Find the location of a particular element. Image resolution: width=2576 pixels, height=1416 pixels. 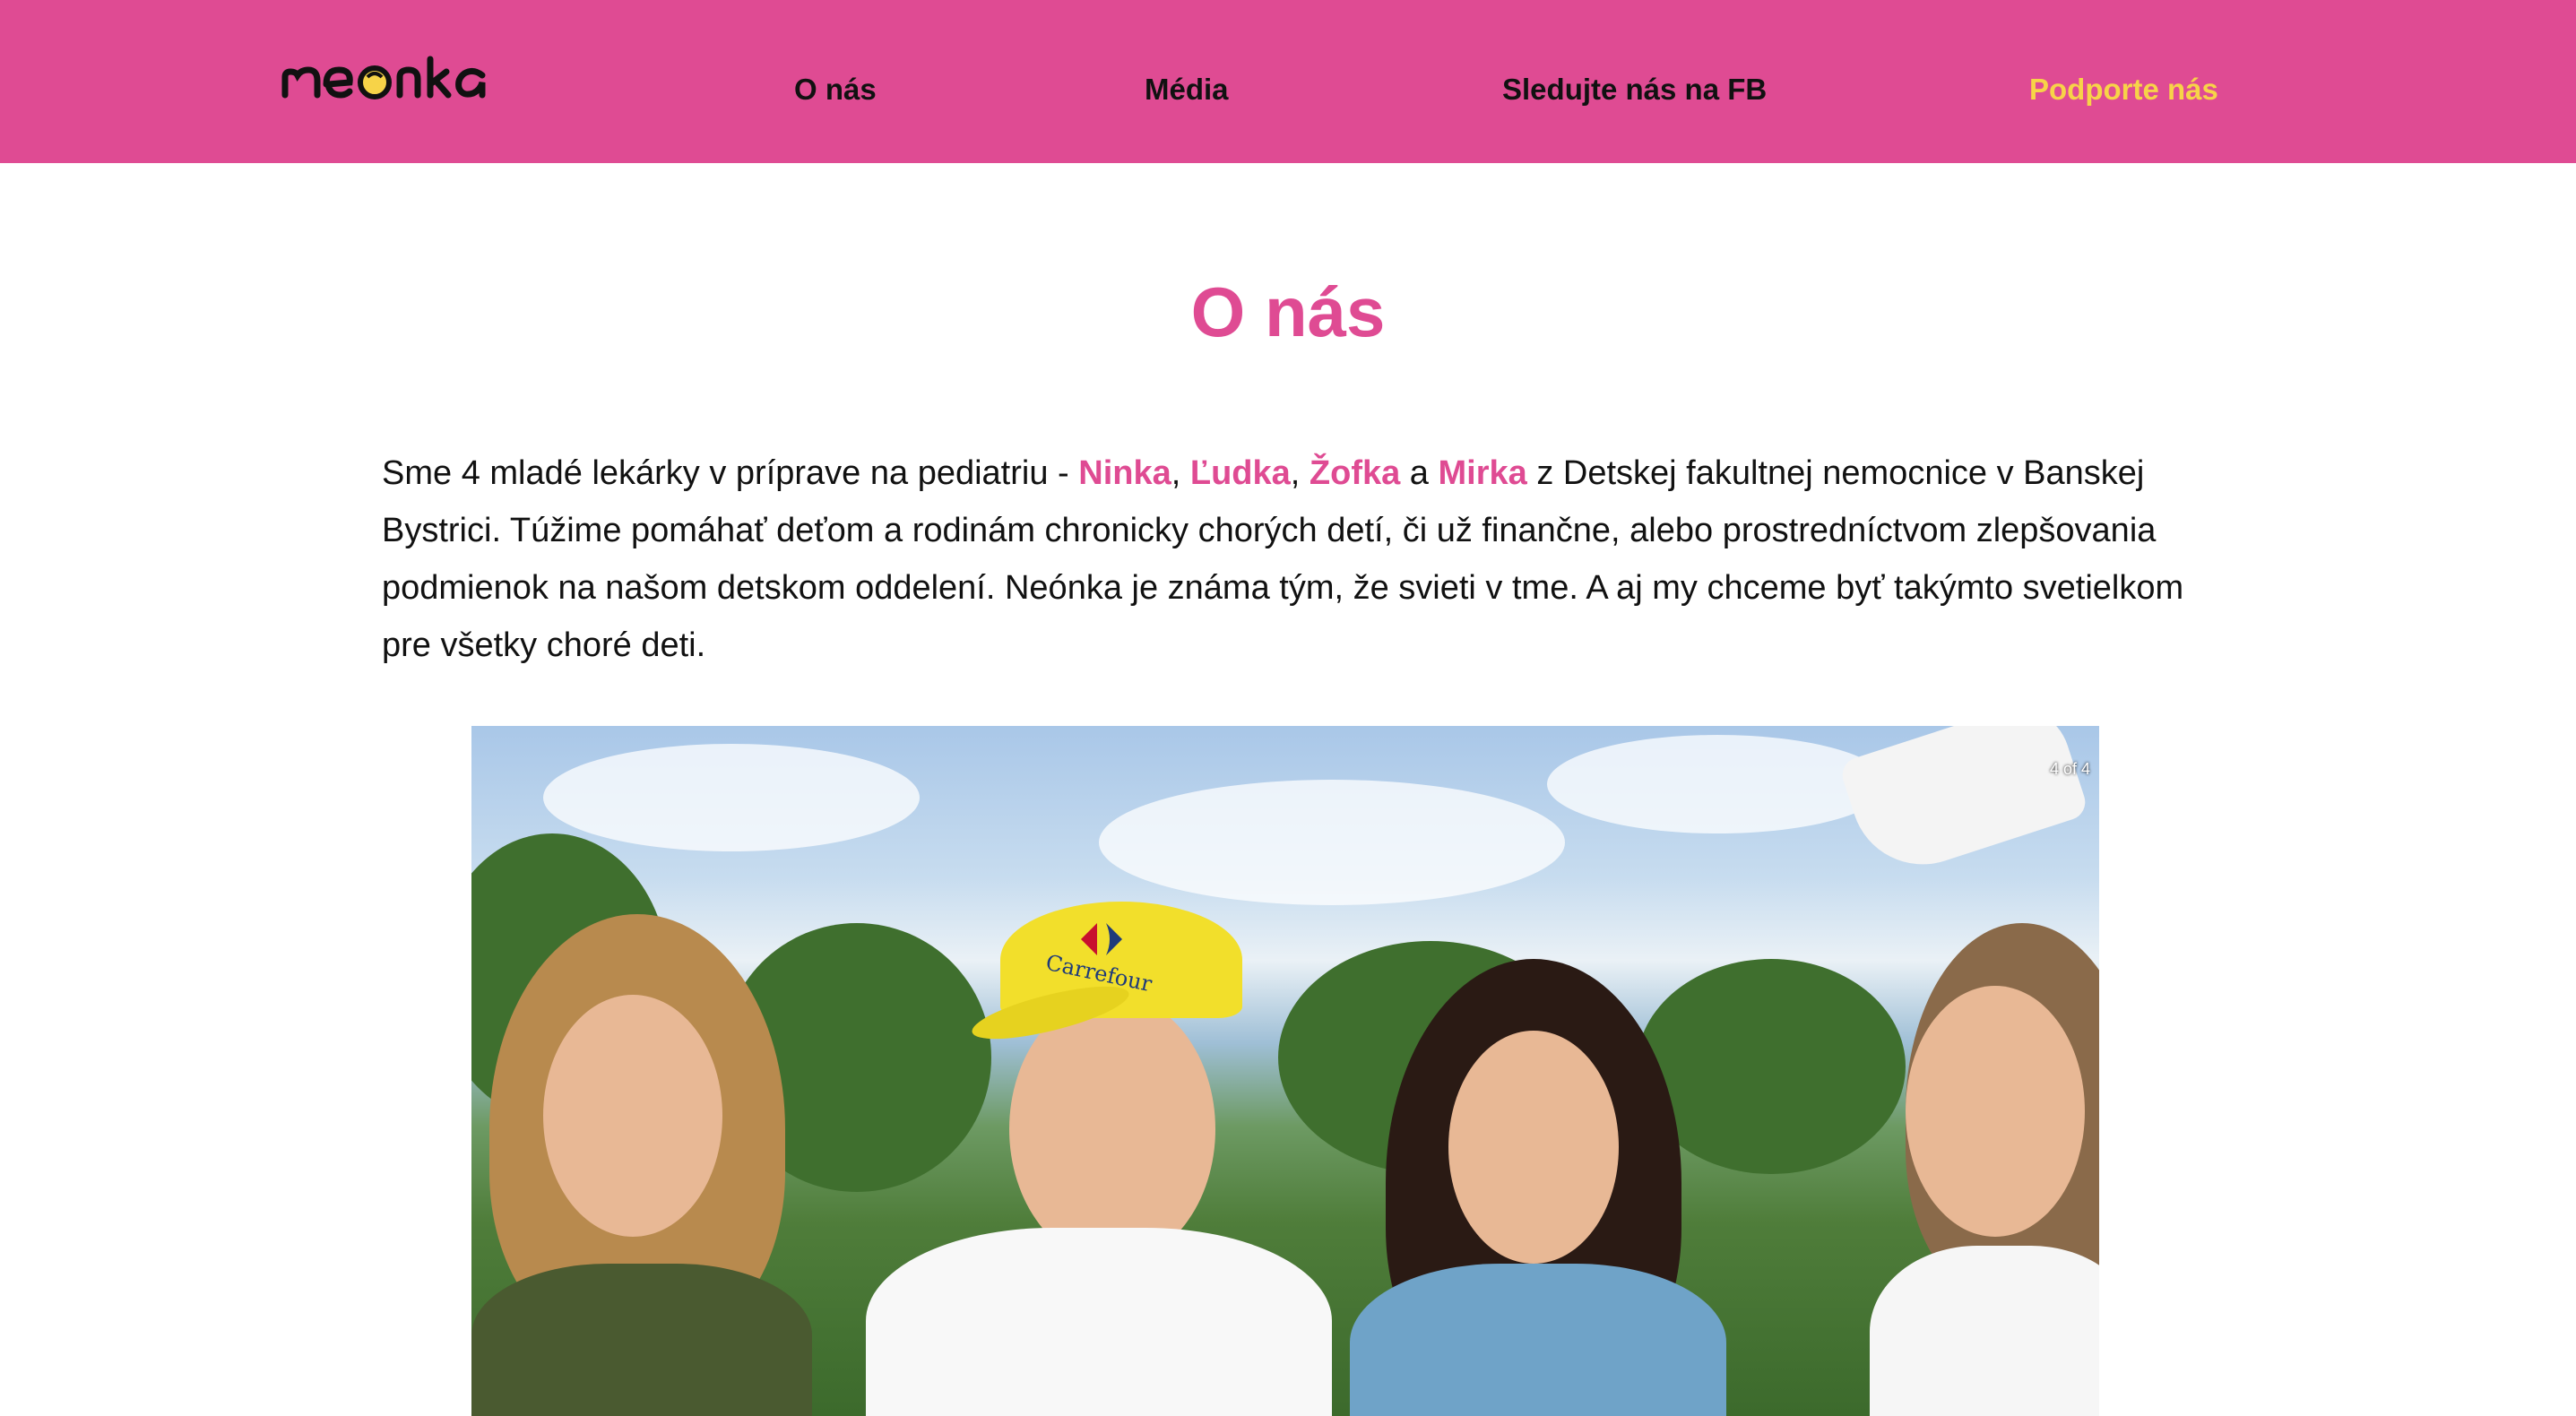

name-link-ludka: Ľudka is located at coordinates (1240, 473).